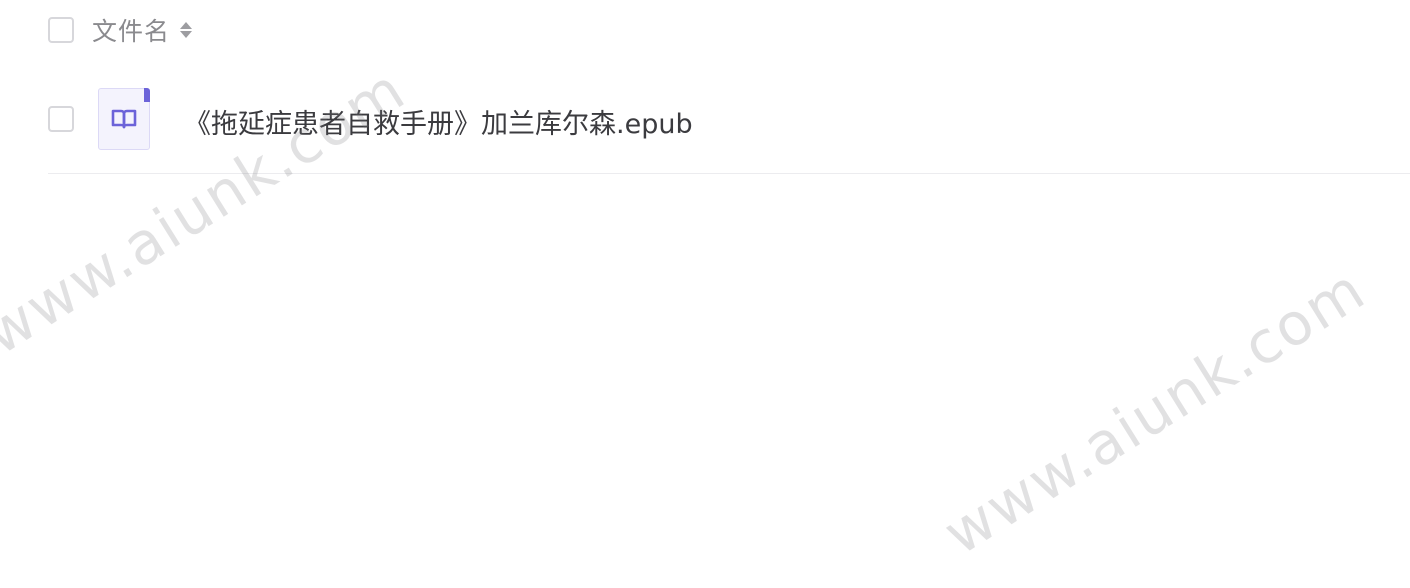 This screenshot has width=1410, height=588. I want to click on file-row: 《拖延症患者自救手册》加兰库尔森.epub, so click(729, 131).